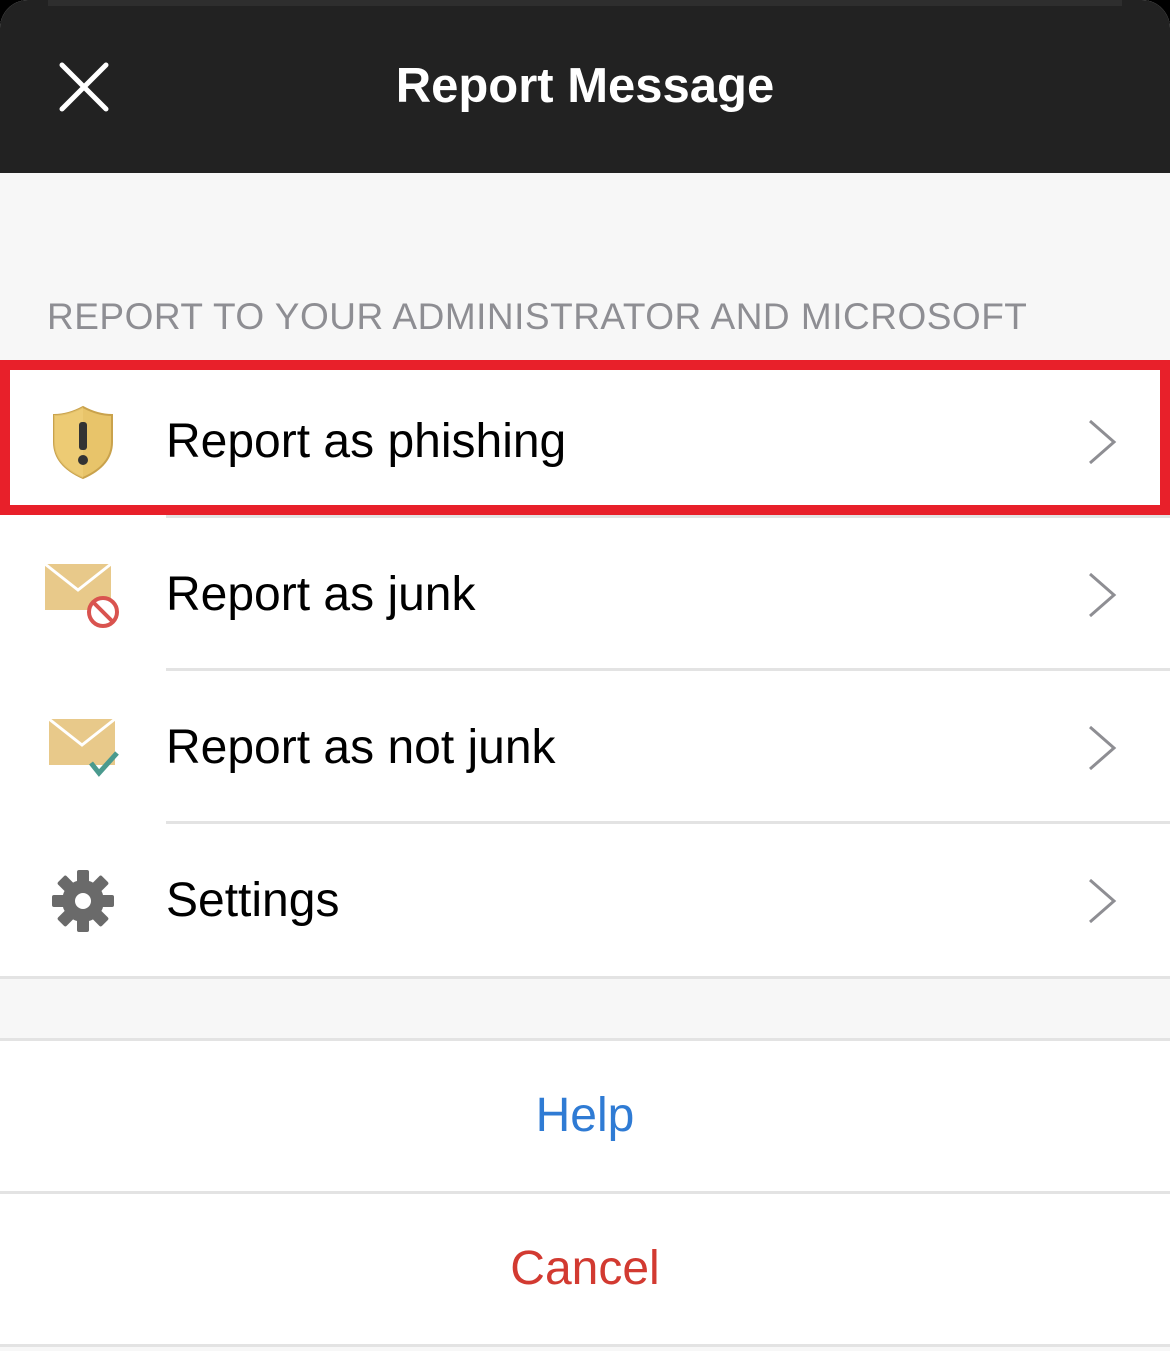 This screenshot has width=1170, height=1351. What do you see at coordinates (585, 1269) in the screenshot?
I see `cancel-button: Cancel` at bounding box center [585, 1269].